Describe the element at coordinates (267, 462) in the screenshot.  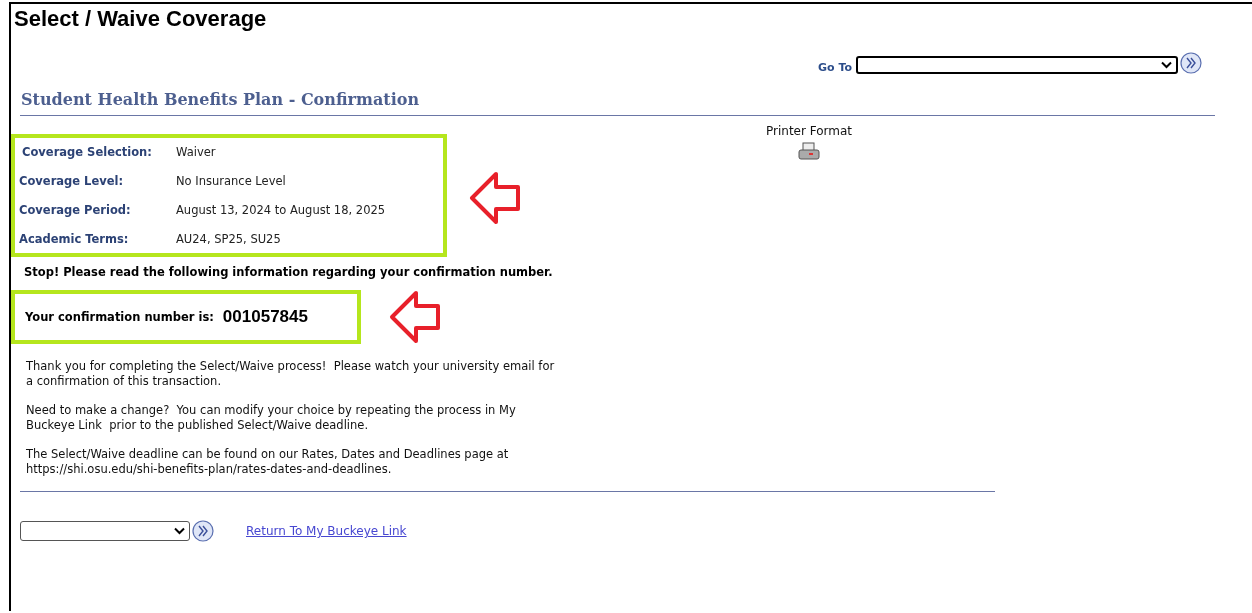
I see `info-paragraph: The Select/Waive deadline can be found on our Rates, Dates and Deadlines page at https://shi.osu.edu/shi-benefits-plan/rates-dates-and-deadlines.` at that location.